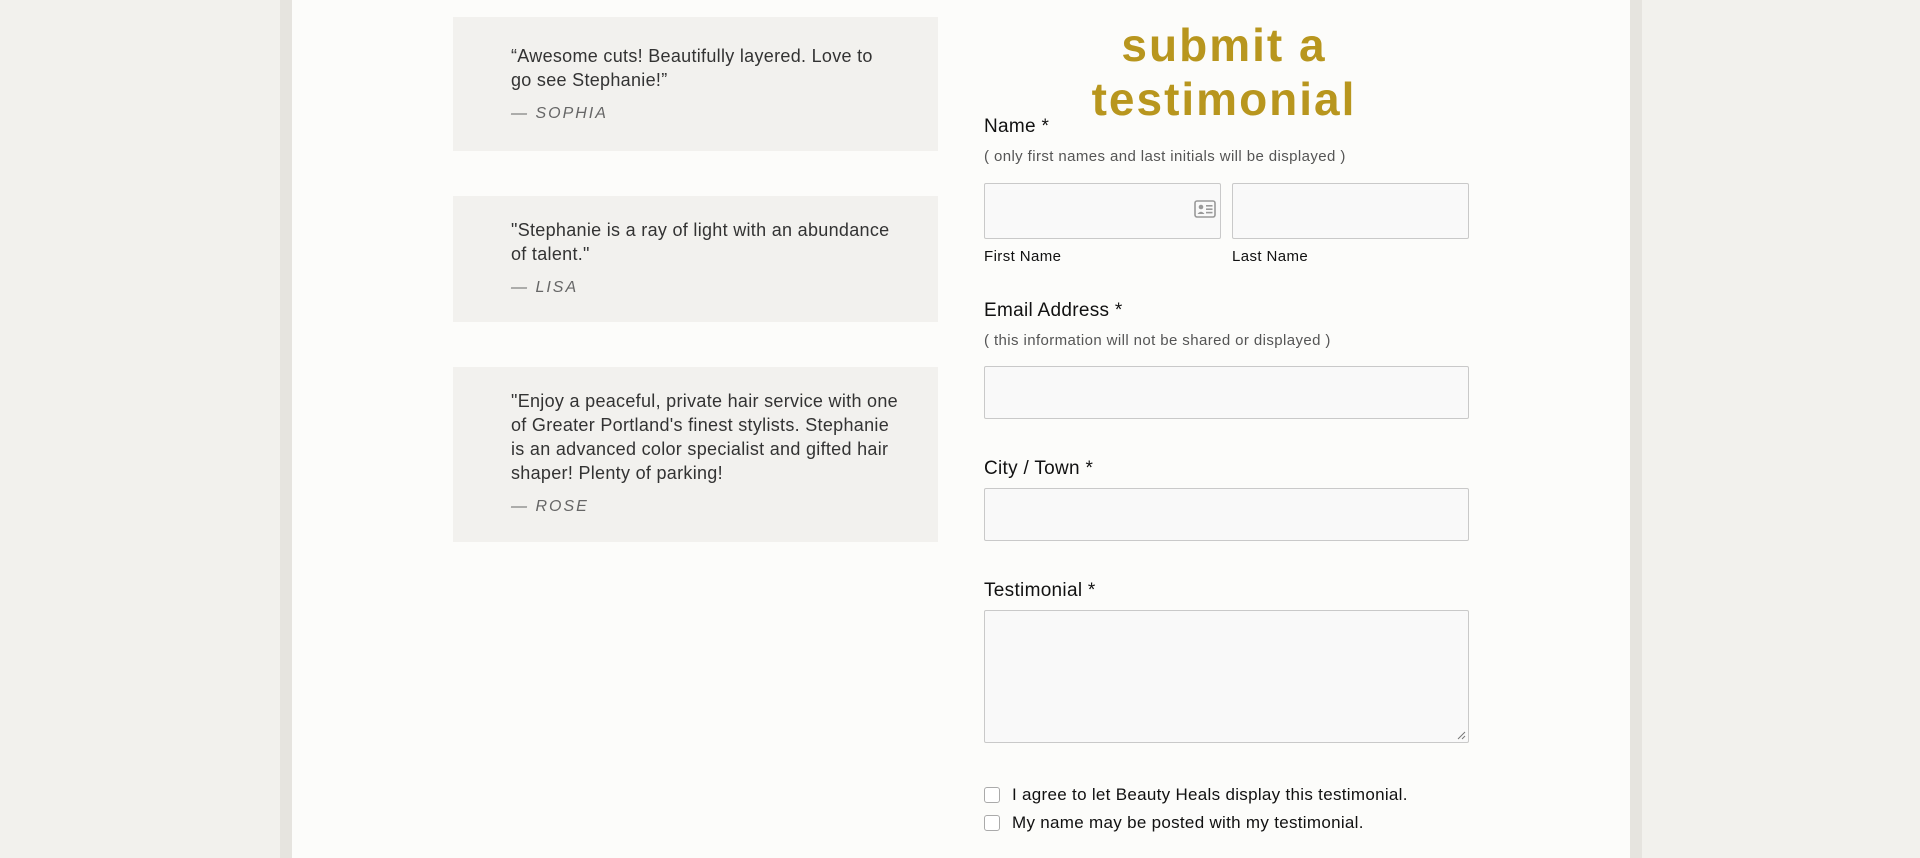 The width and height of the screenshot is (1920, 858). What do you see at coordinates (1102, 211) in the screenshot?
I see `first-name-input` at bounding box center [1102, 211].